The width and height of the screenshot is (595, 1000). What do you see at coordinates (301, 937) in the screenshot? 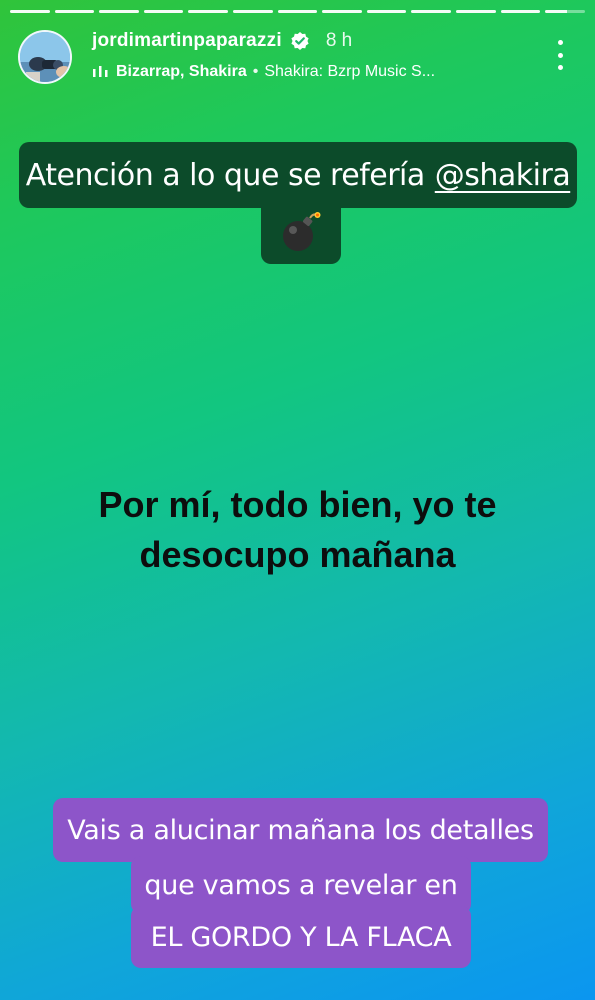
I see `caption-bottom-line-3: EL GORDO Y LA FLACA` at bounding box center [301, 937].